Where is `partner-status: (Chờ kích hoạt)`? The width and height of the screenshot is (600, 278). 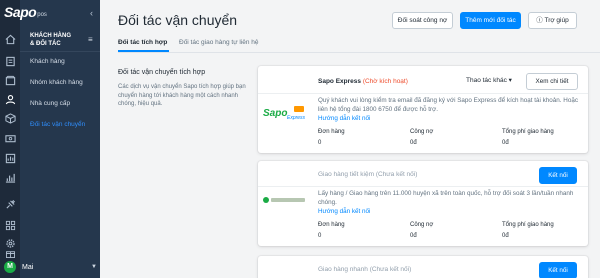
partner-status: (Chờ kích hoạt) is located at coordinates (385, 81).